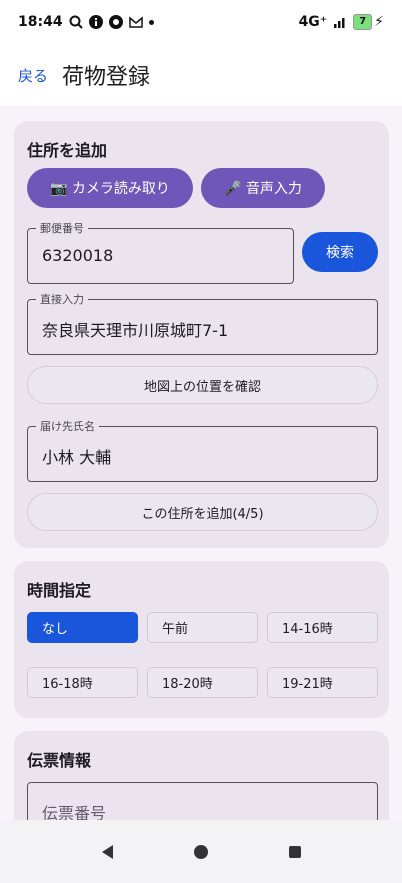  I want to click on home-circle-icon, so click(201, 851).